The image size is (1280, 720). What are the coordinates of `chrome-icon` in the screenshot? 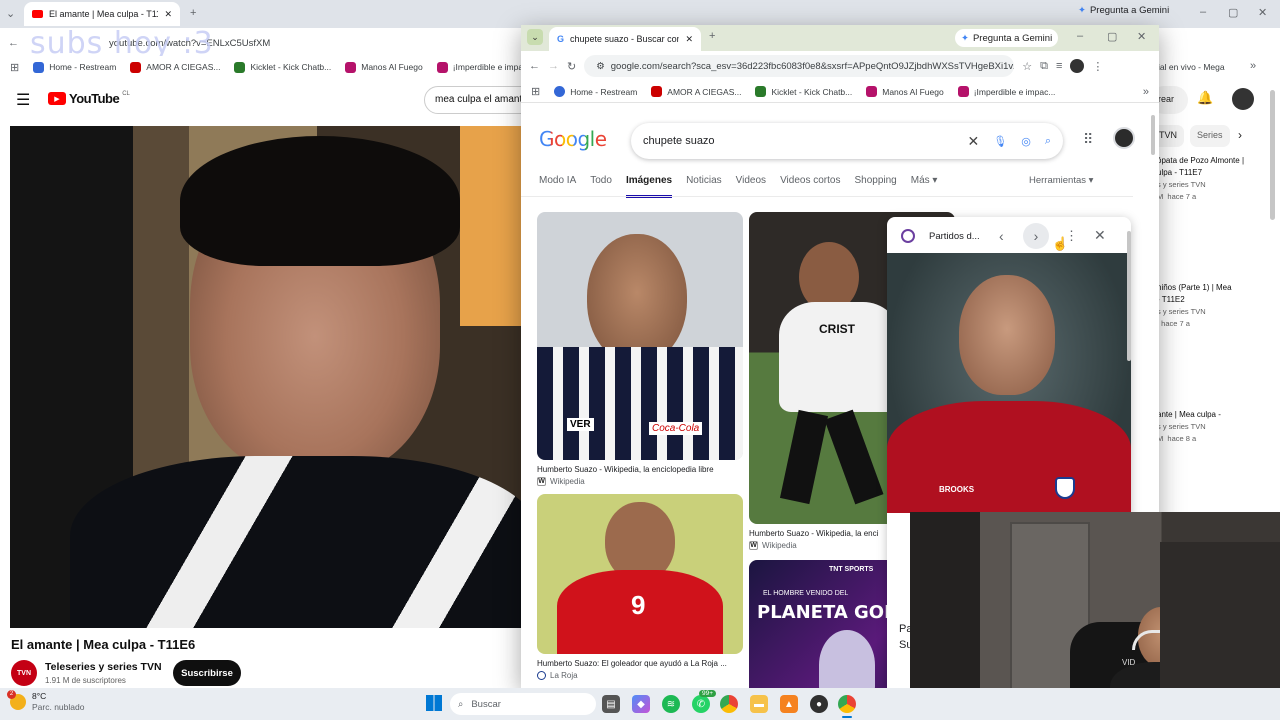 It's located at (729, 704).